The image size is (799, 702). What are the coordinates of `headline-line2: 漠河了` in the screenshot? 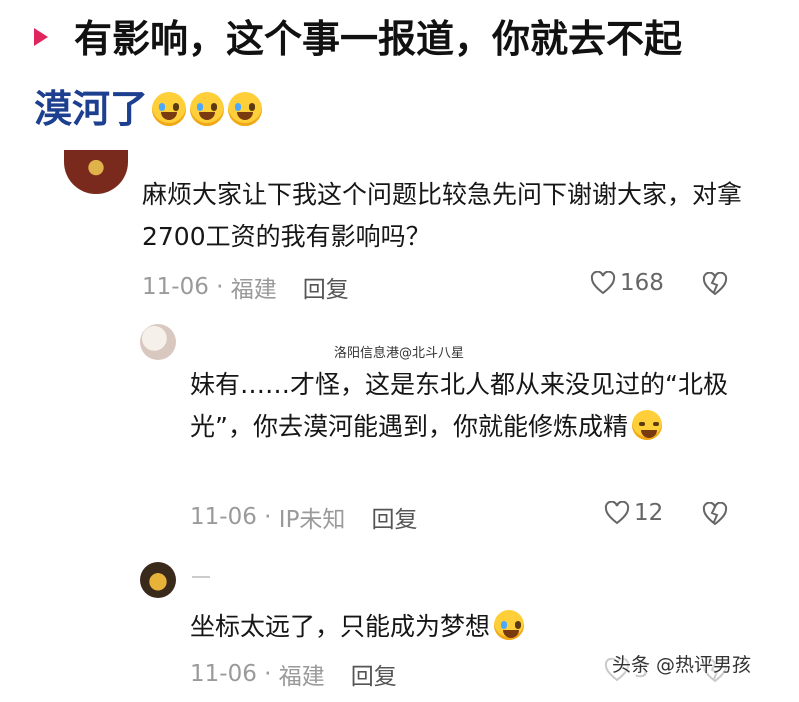 It's located at (91, 109).